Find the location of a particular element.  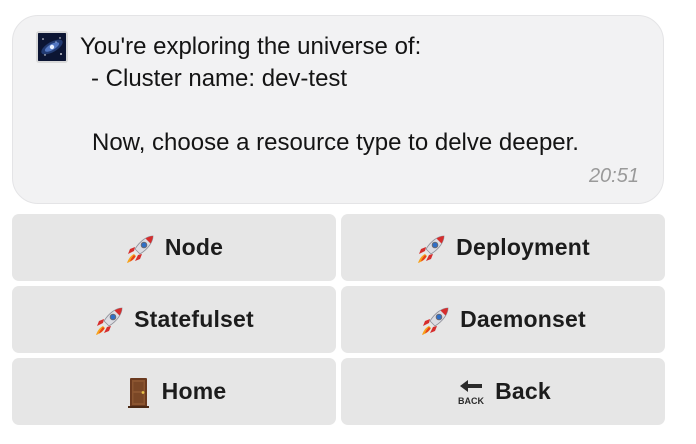

deployment-button: Deployment is located at coordinates (503, 247).